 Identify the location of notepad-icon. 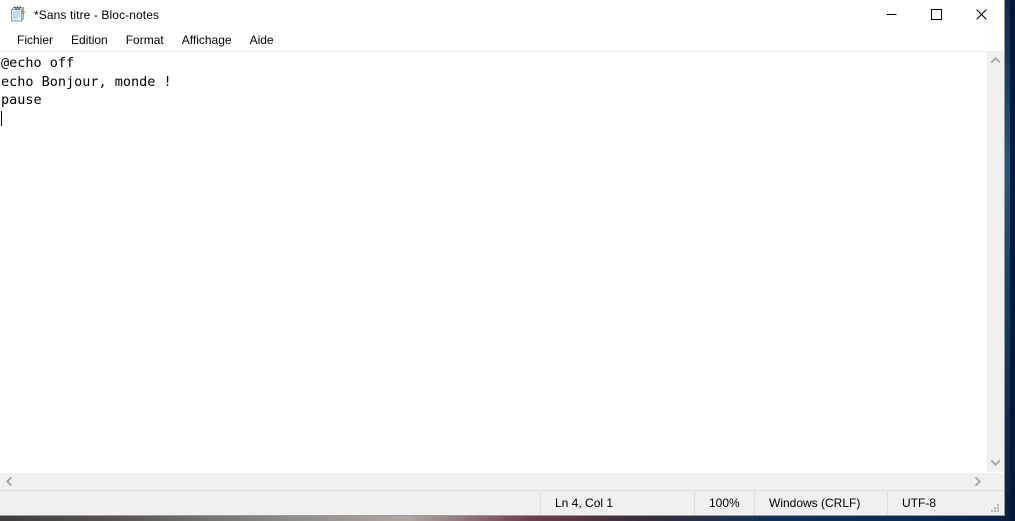
(17, 14).